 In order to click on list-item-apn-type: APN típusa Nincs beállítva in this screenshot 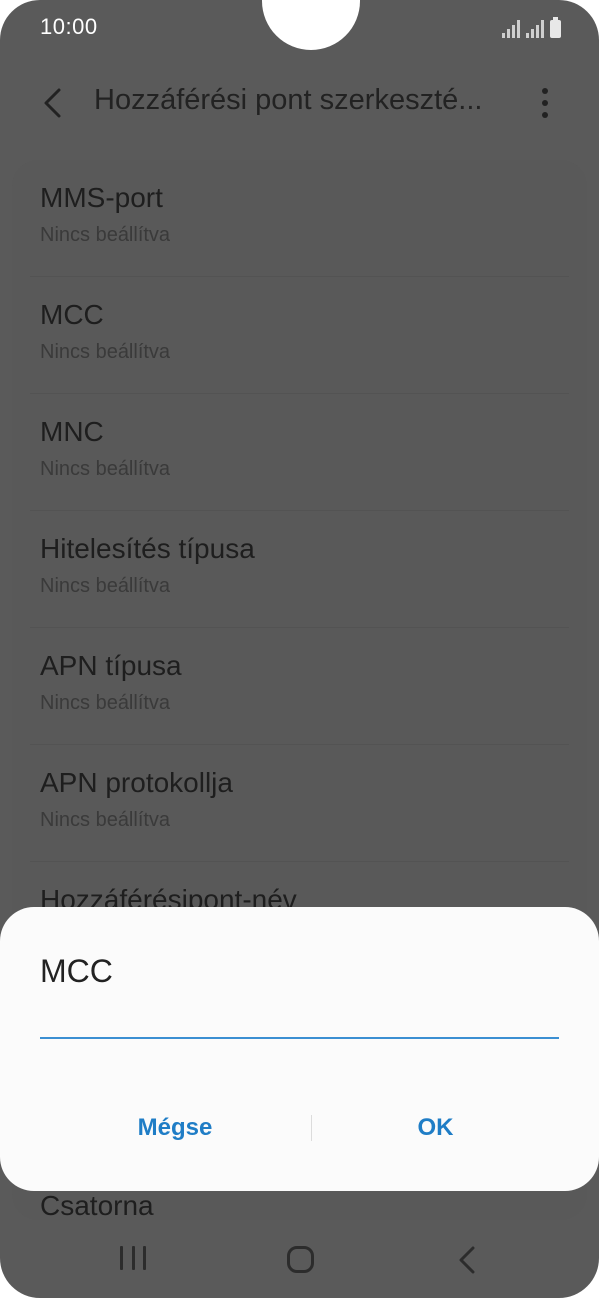, I will do `click(299, 686)`.